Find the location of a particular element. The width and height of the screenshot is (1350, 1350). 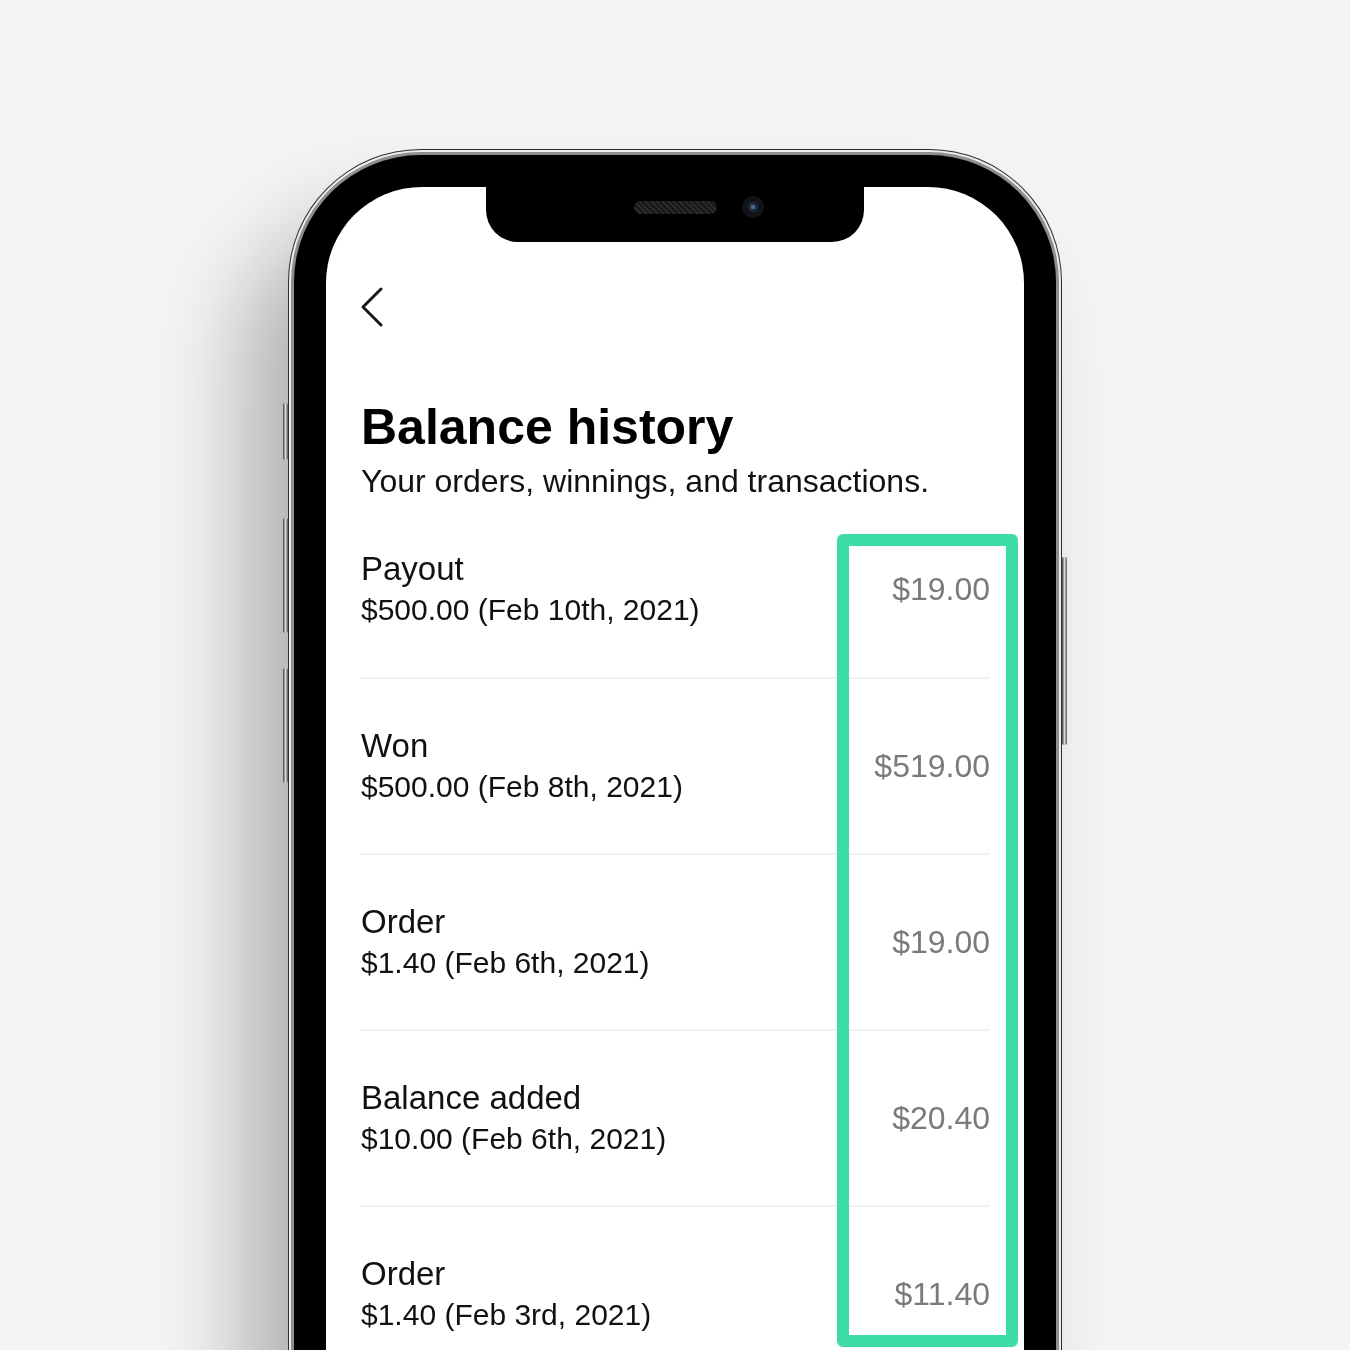

transaction-detail: $500.00 (Feb 8th, 2021) is located at coordinates (522, 787).